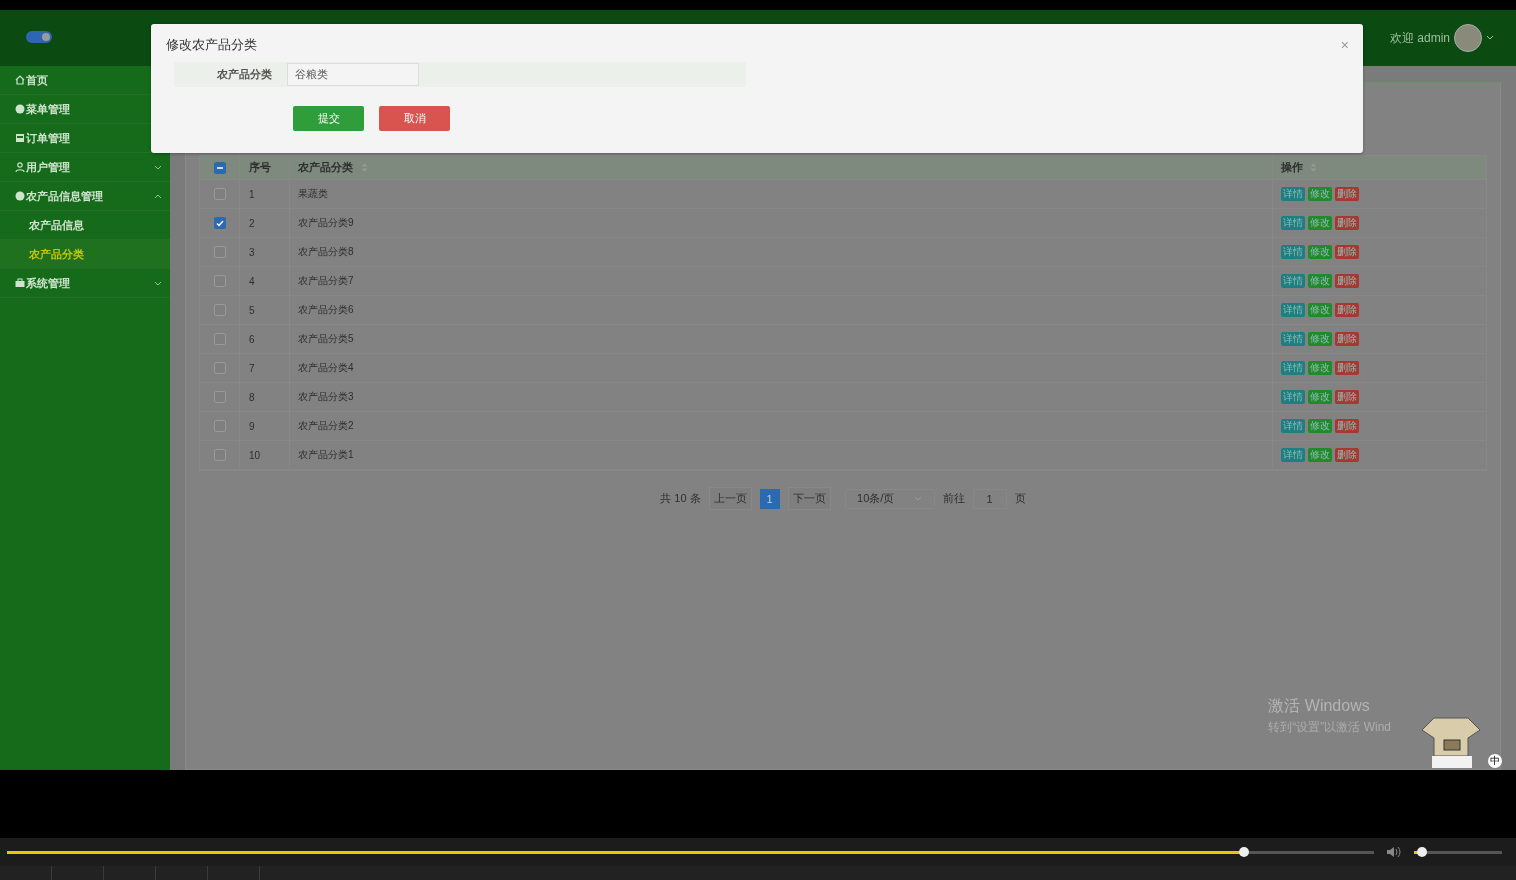  I want to click on page-size-select: 10条/页, so click(889, 498).